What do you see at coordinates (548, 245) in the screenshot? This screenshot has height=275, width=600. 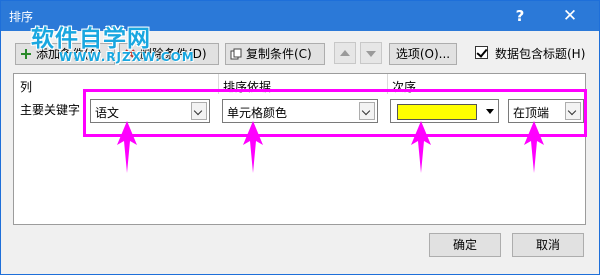 I see `cancel-button: 取消` at bounding box center [548, 245].